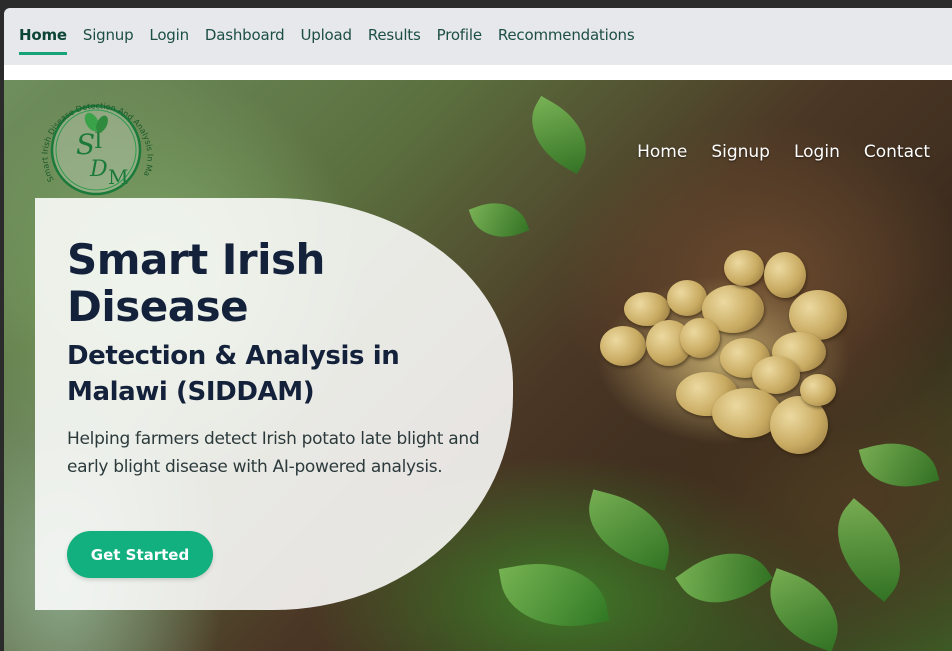 Image resolution: width=952 pixels, height=651 pixels. What do you see at coordinates (459, 40) in the screenshot?
I see `topnav-profile: Profile` at bounding box center [459, 40].